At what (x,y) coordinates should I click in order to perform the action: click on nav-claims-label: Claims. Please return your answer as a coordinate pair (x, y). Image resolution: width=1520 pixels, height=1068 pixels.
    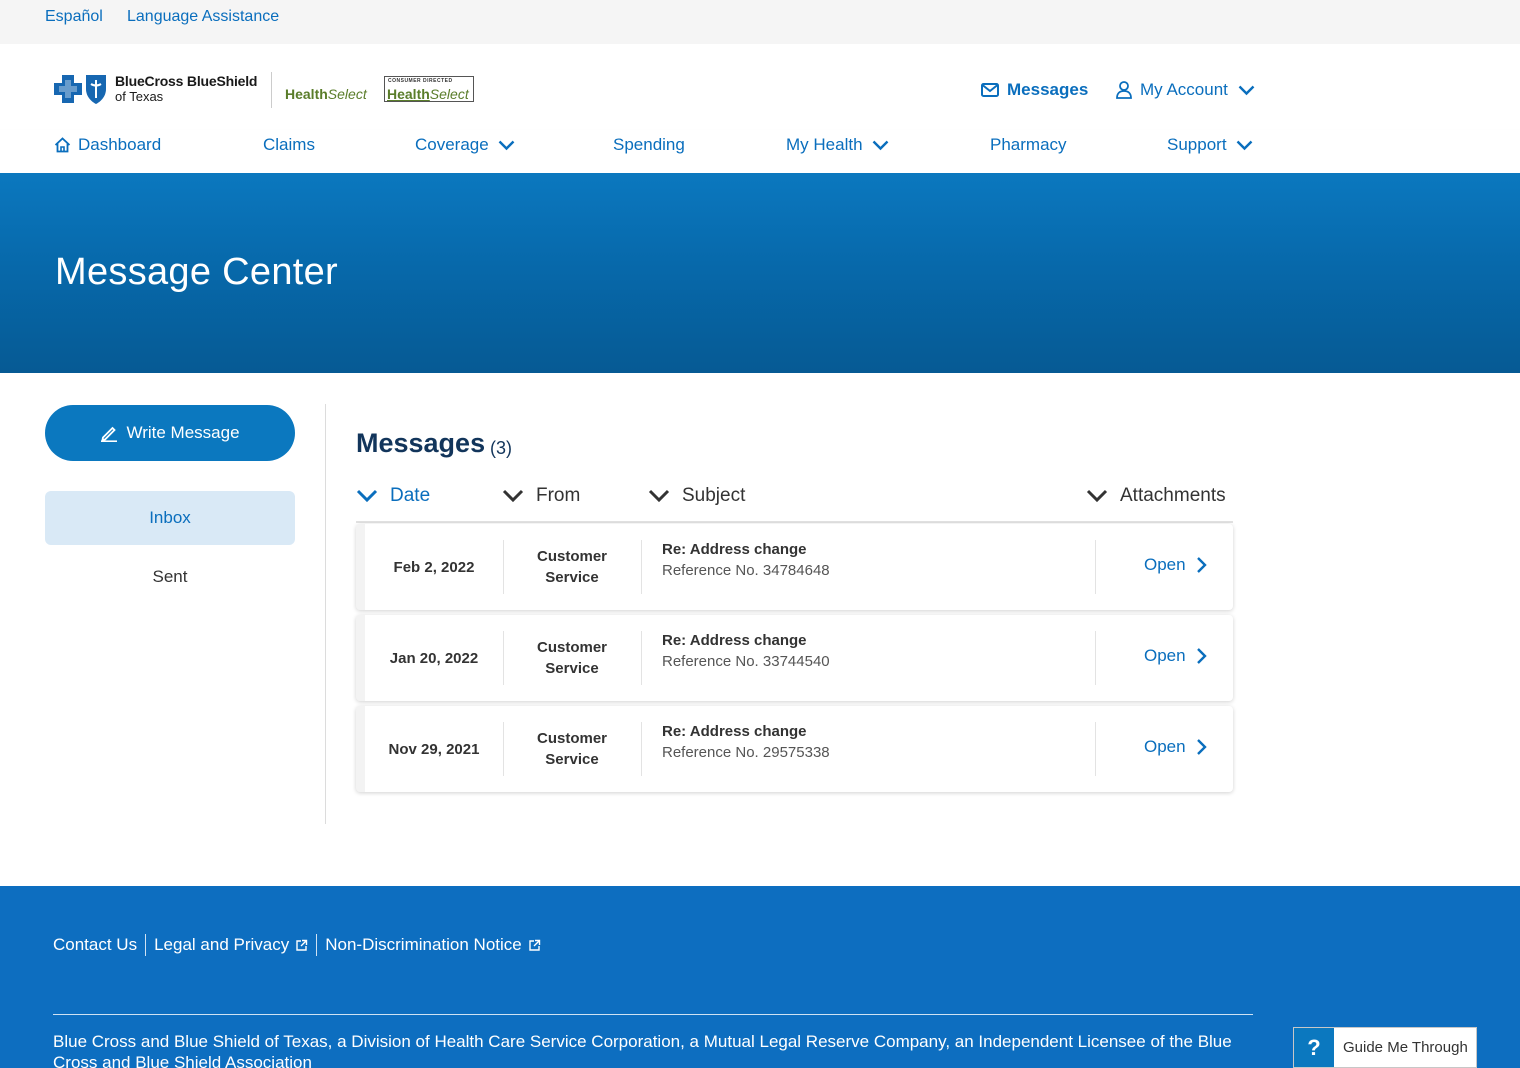
    Looking at the image, I should click on (289, 144).